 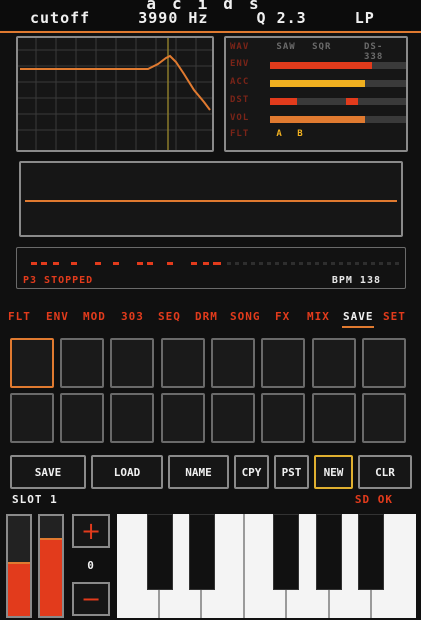 I want to click on tab-song: SONG, so click(x=245, y=316).